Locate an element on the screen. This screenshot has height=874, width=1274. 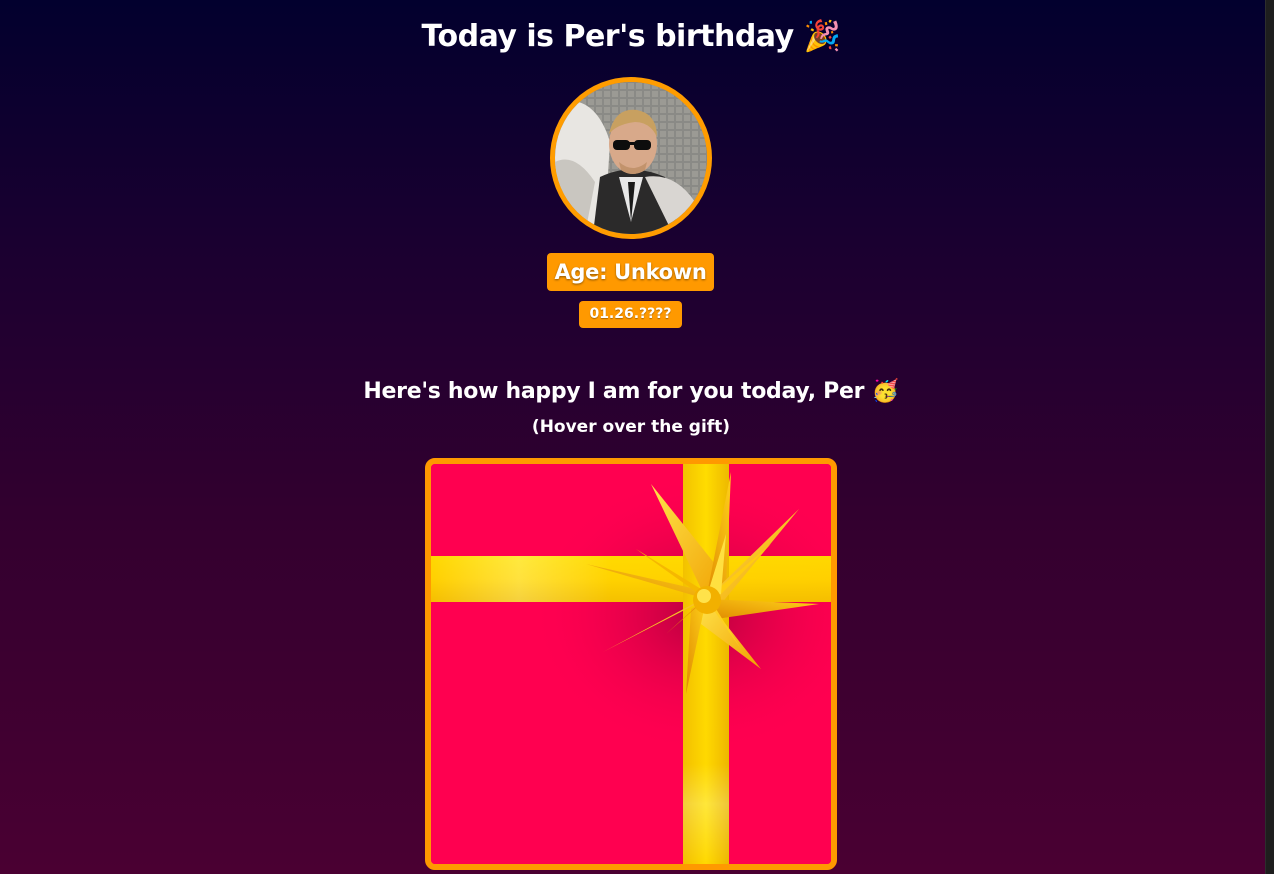
page-title-text: Today is Per's birthday is located at coordinates (608, 36).